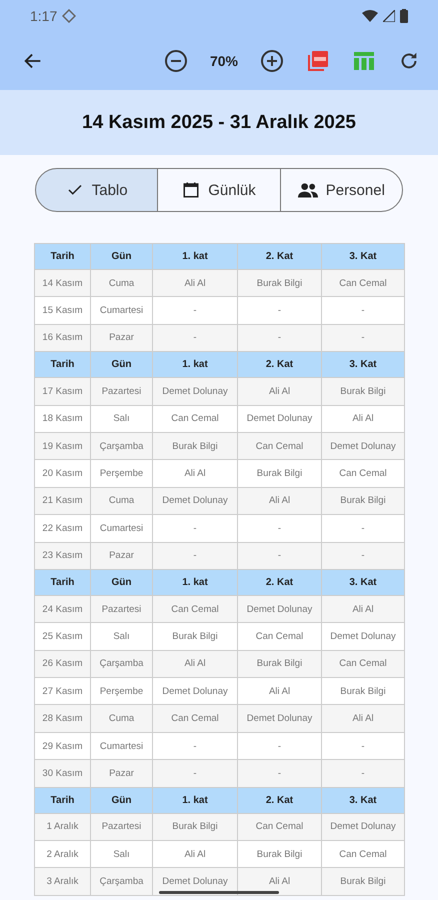 This screenshot has height=900, width=438. I want to click on pdf-icon, so click(318, 61).